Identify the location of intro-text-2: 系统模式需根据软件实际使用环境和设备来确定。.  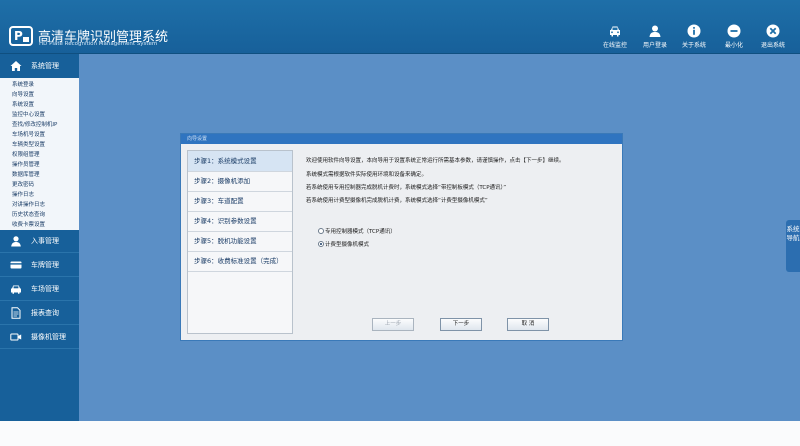
(367, 175).